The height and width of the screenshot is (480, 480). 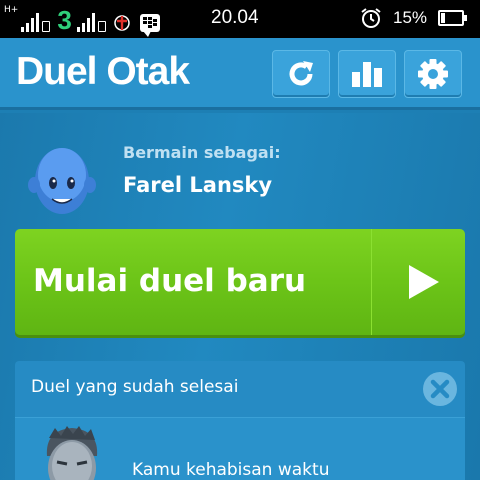 I want to click on settings-button, so click(x=433, y=74).